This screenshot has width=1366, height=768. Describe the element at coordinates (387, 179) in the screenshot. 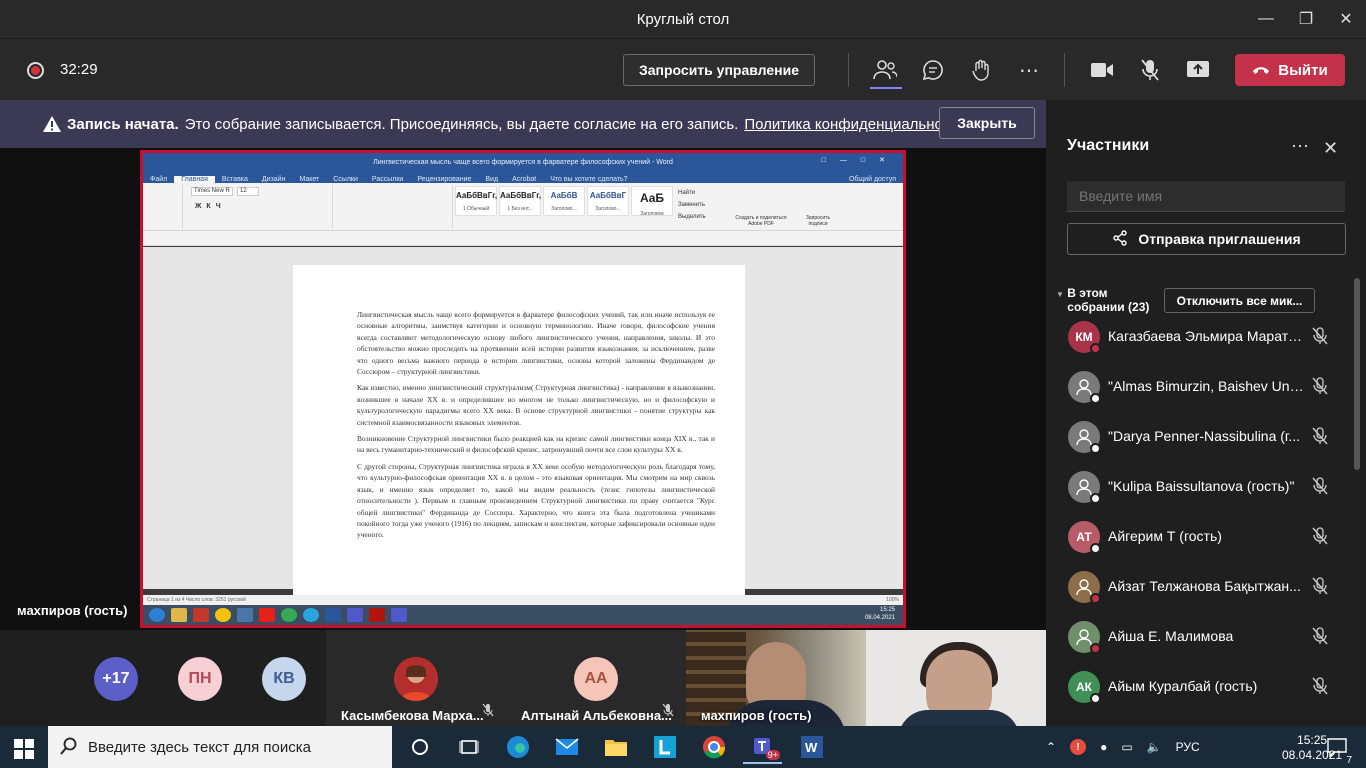

I see `word-tab: Рассылки` at that location.